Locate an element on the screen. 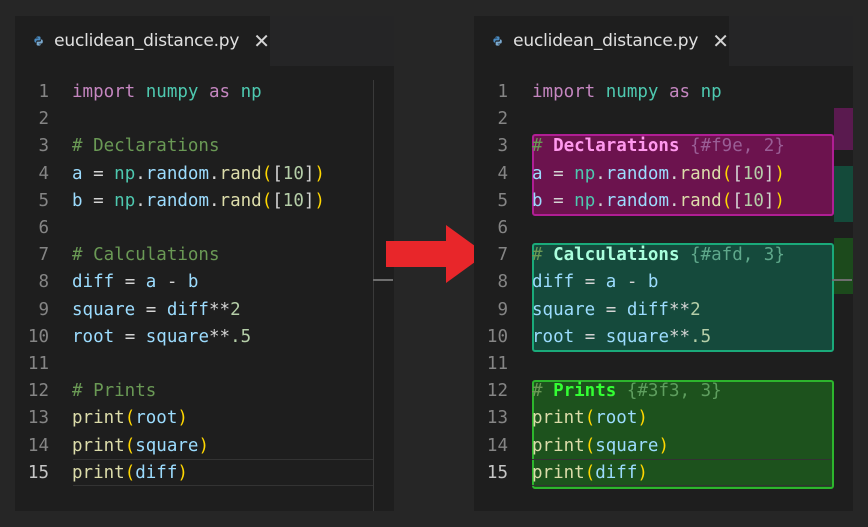  line-number: 1 is located at coordinates (43, 92).